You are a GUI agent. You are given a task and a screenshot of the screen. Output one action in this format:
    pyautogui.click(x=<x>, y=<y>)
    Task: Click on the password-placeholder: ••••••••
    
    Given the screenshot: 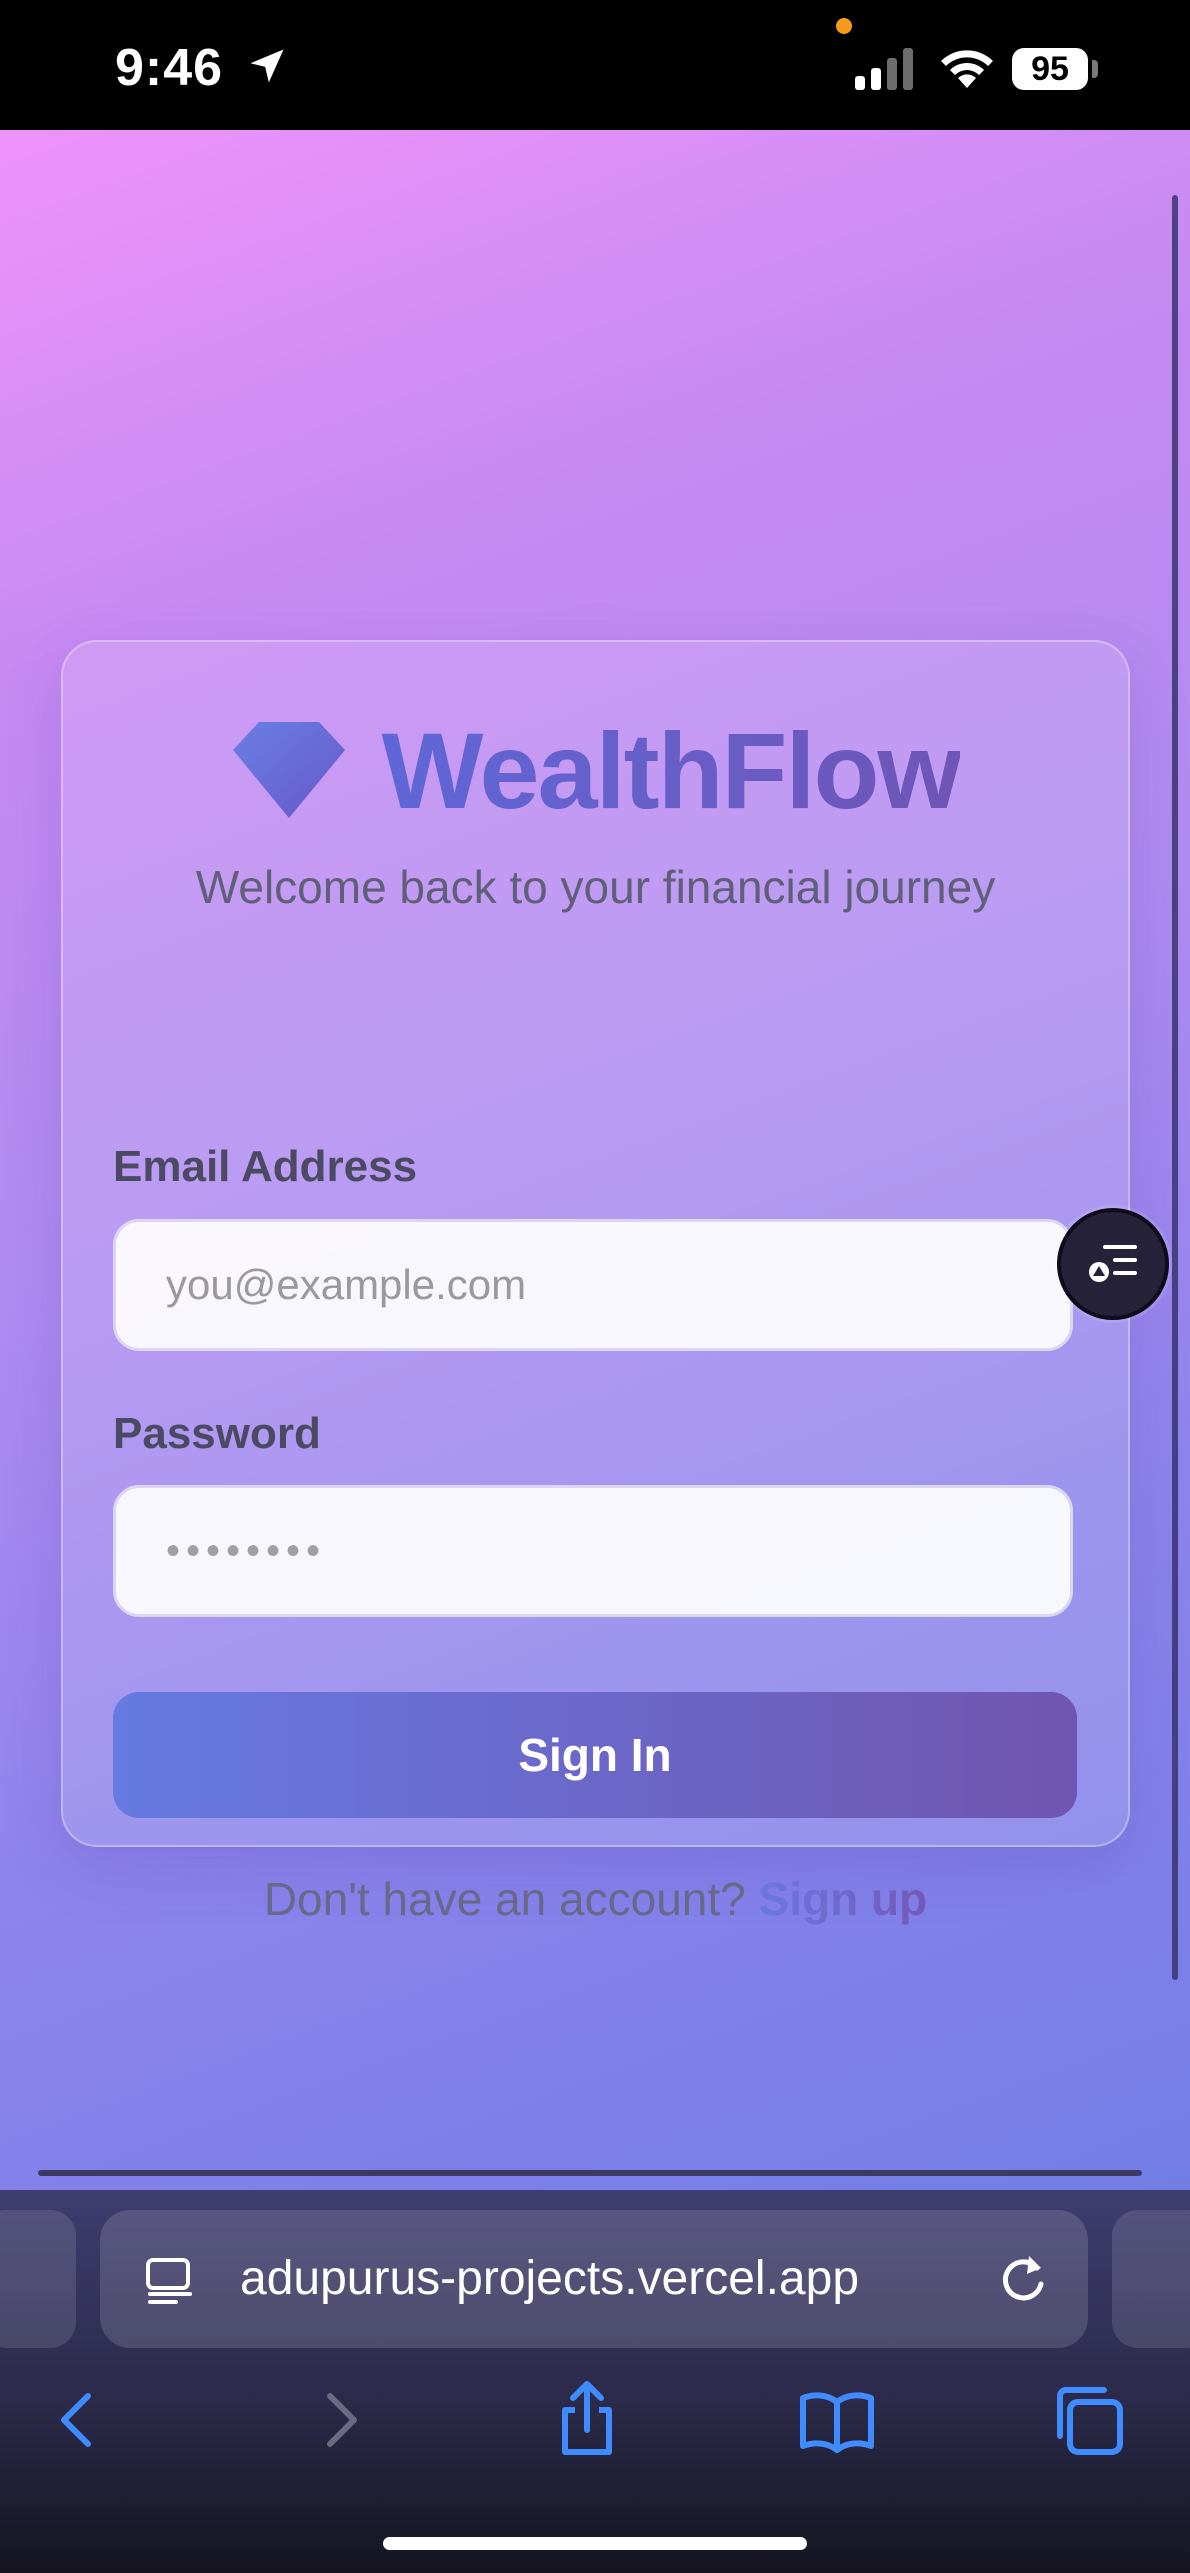 What is the action you would take?
    pyautogui.click(x=246, y=1550)
    